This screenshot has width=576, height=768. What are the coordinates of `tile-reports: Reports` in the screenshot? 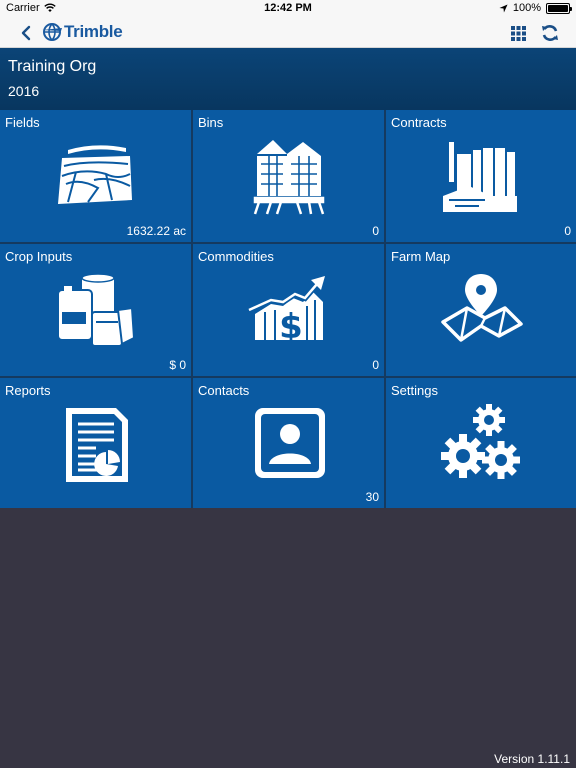 It's located at (95, 443).